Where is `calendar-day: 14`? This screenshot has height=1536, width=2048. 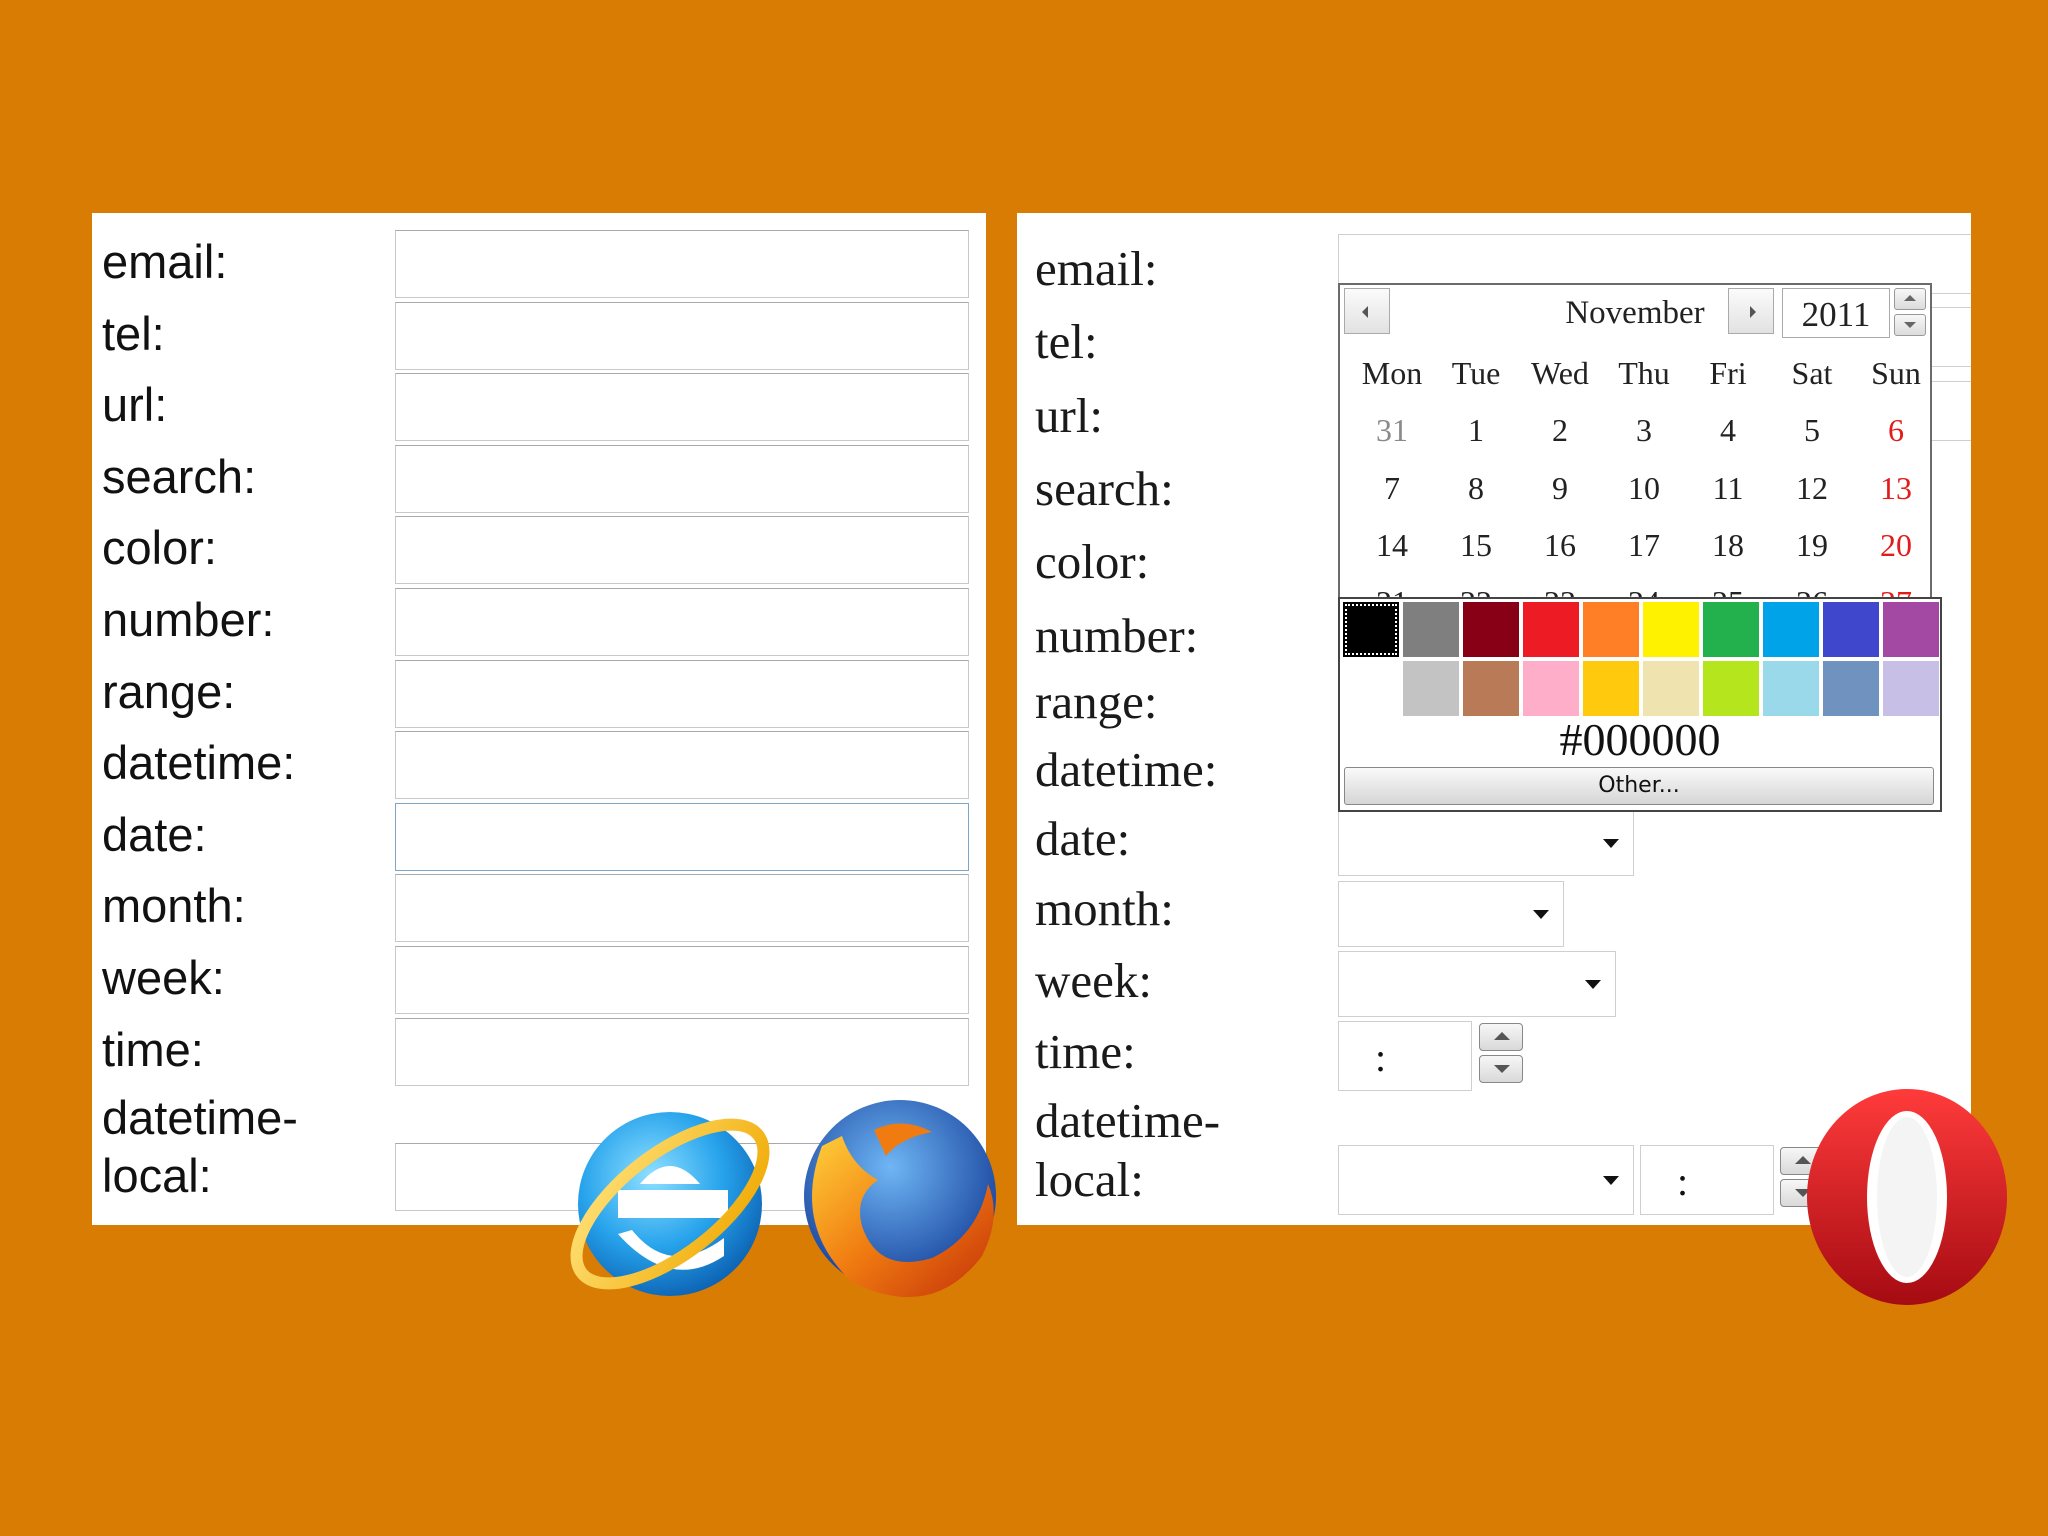 calendar-day: 14 is located at coordinates (1392, 545).